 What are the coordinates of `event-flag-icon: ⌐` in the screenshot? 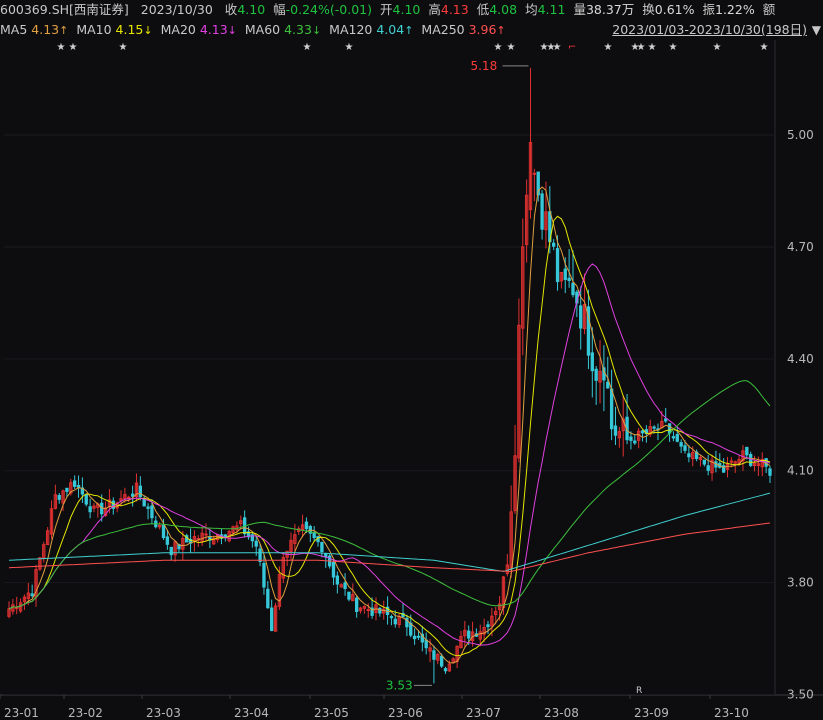 It's located at (572, 47).